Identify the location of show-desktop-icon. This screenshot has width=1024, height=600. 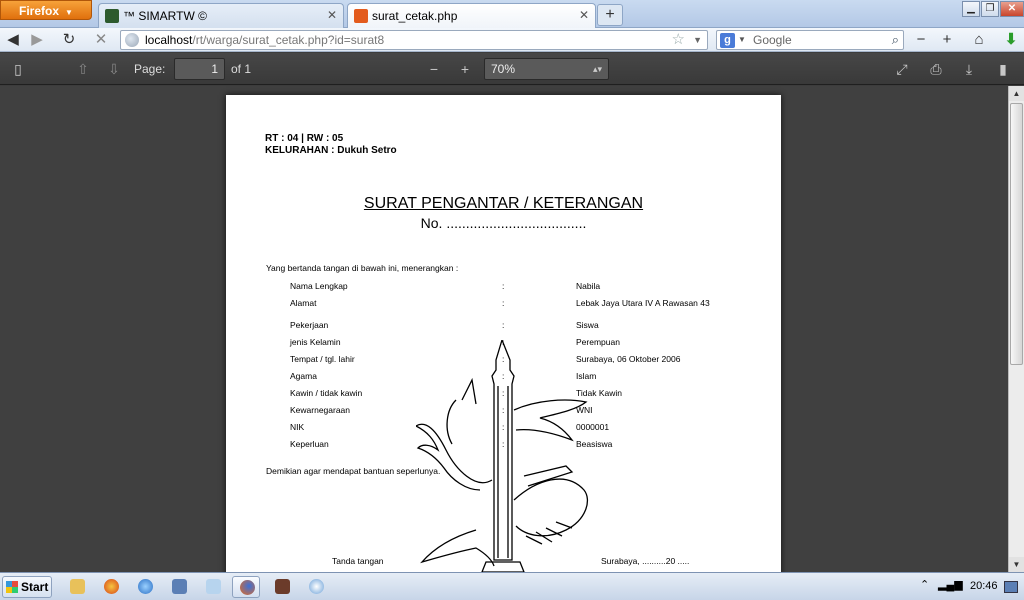
(1011, 587).